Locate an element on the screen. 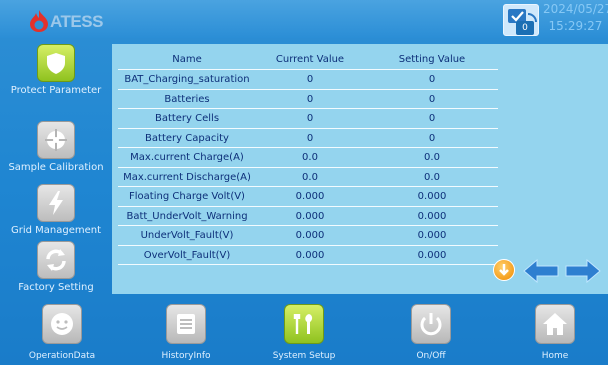  nav-home: Home is located at coordinates (555, 330).